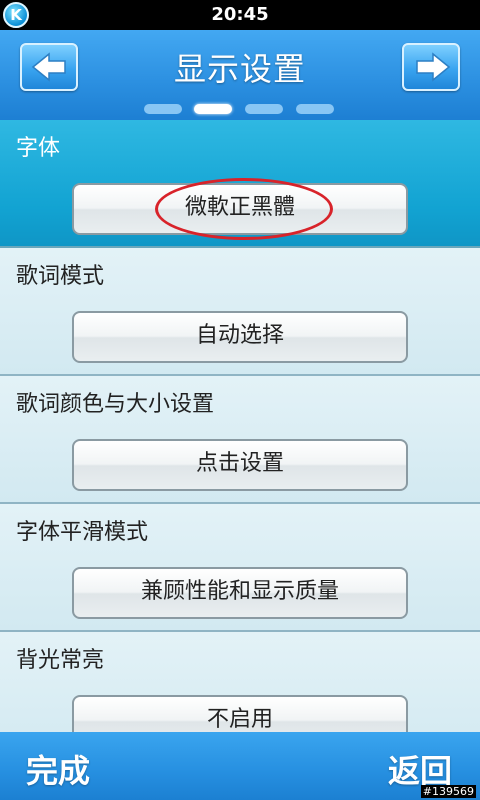  Describe the element at coordinates (60, 660) in the screenshot. I see `setting-label: 背光常亮` at that location.